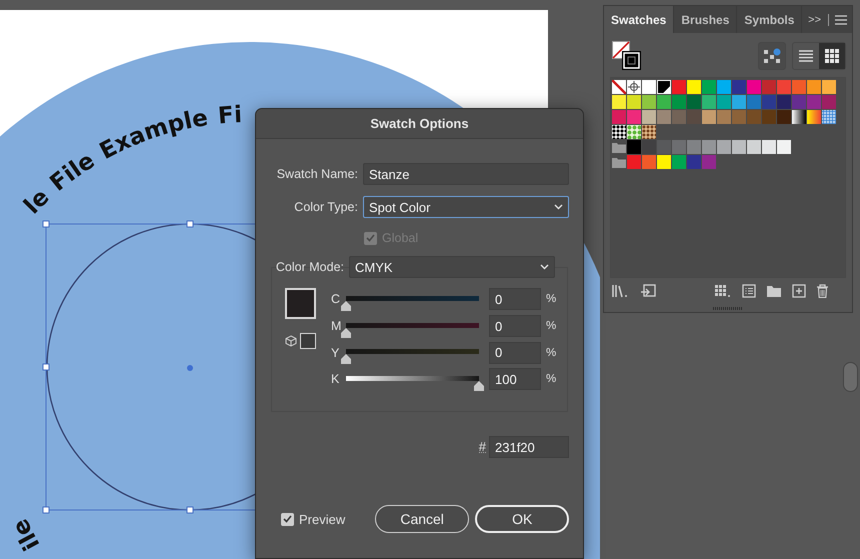 The height and width of the screenshot is (559, 860). I want to click on swatch-kinds-button, so click(772, 56).